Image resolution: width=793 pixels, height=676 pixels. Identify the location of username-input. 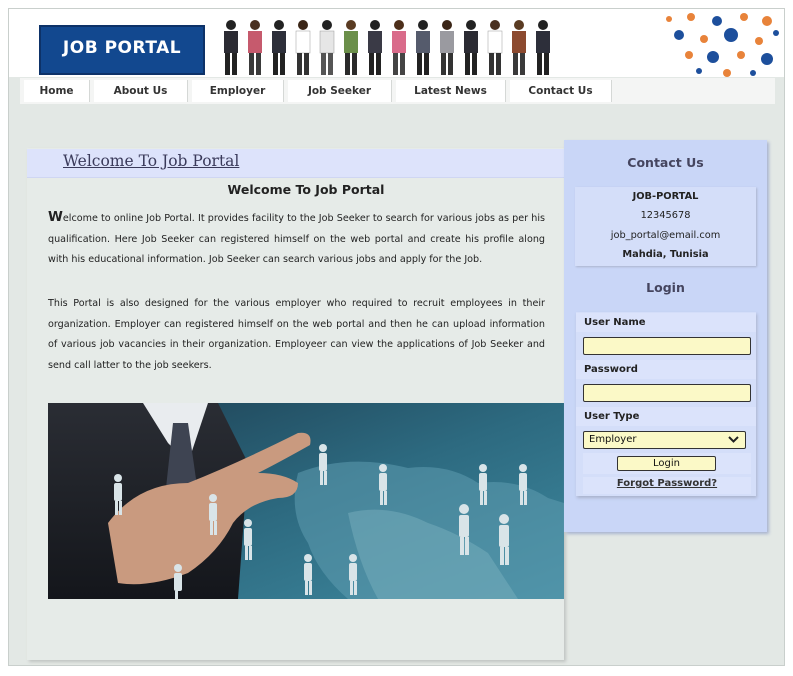
(667, 346).